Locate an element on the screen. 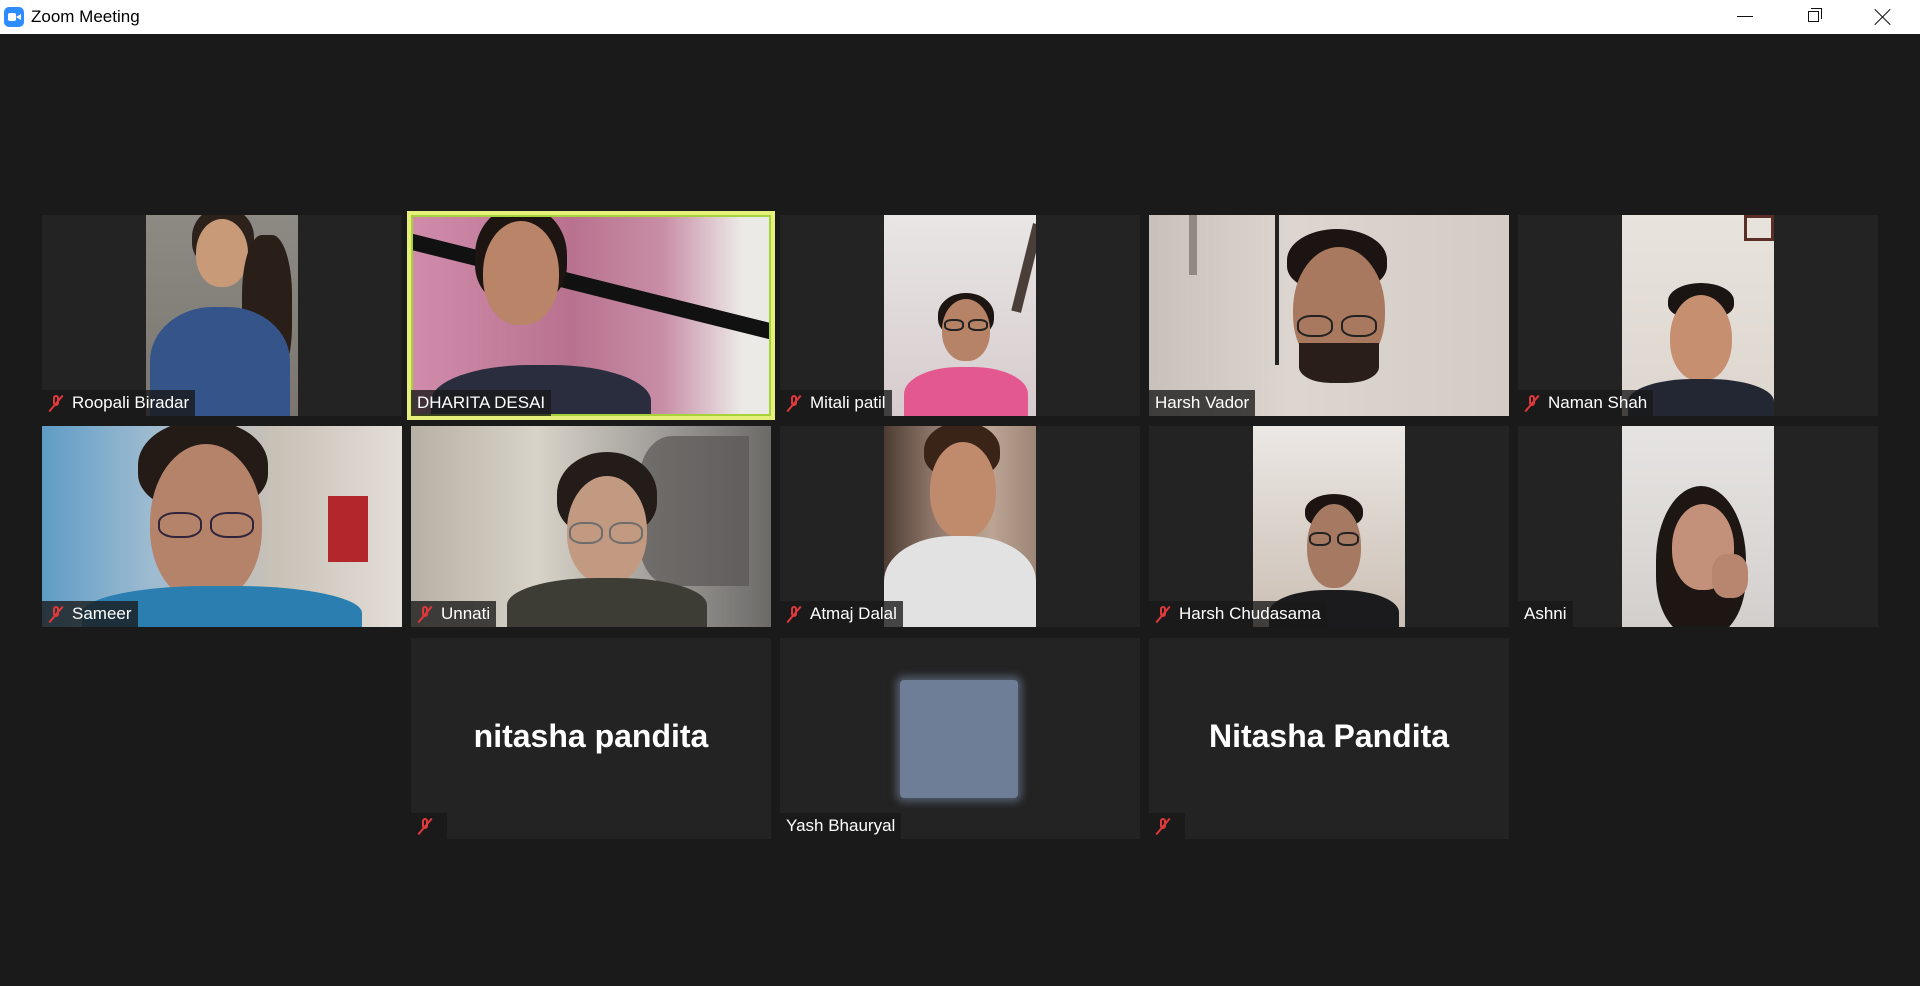  participant-nameplate: Naman Shah is located at coordinates (1586, 403).